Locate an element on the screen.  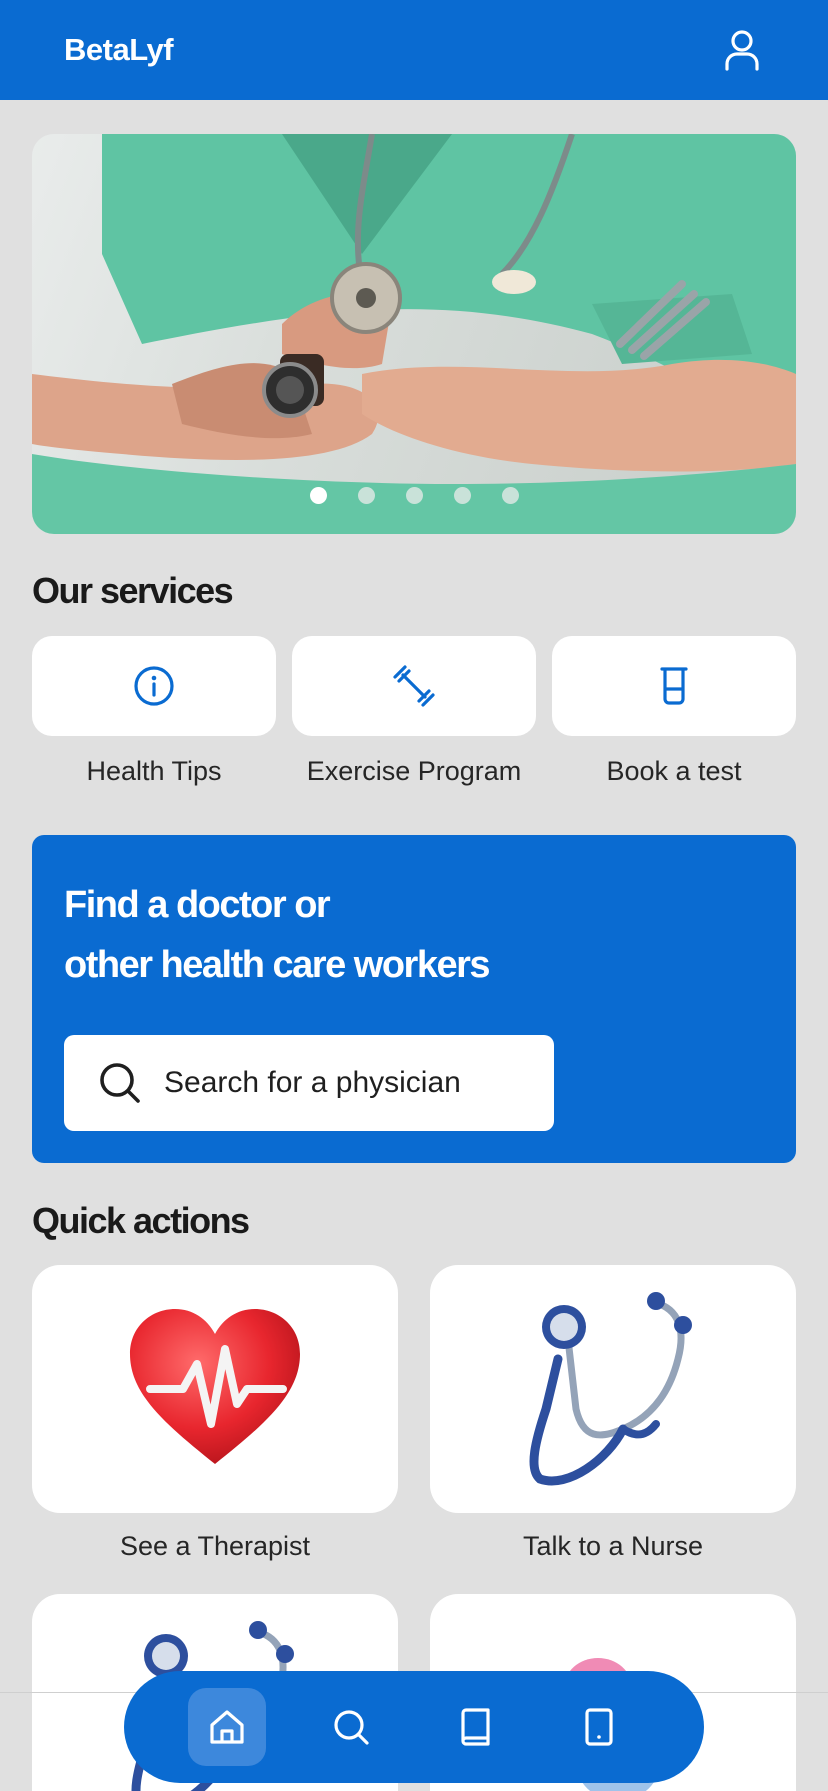
quick-action-see-therapist: See a Therapist is located at coordinates (215, 1413).